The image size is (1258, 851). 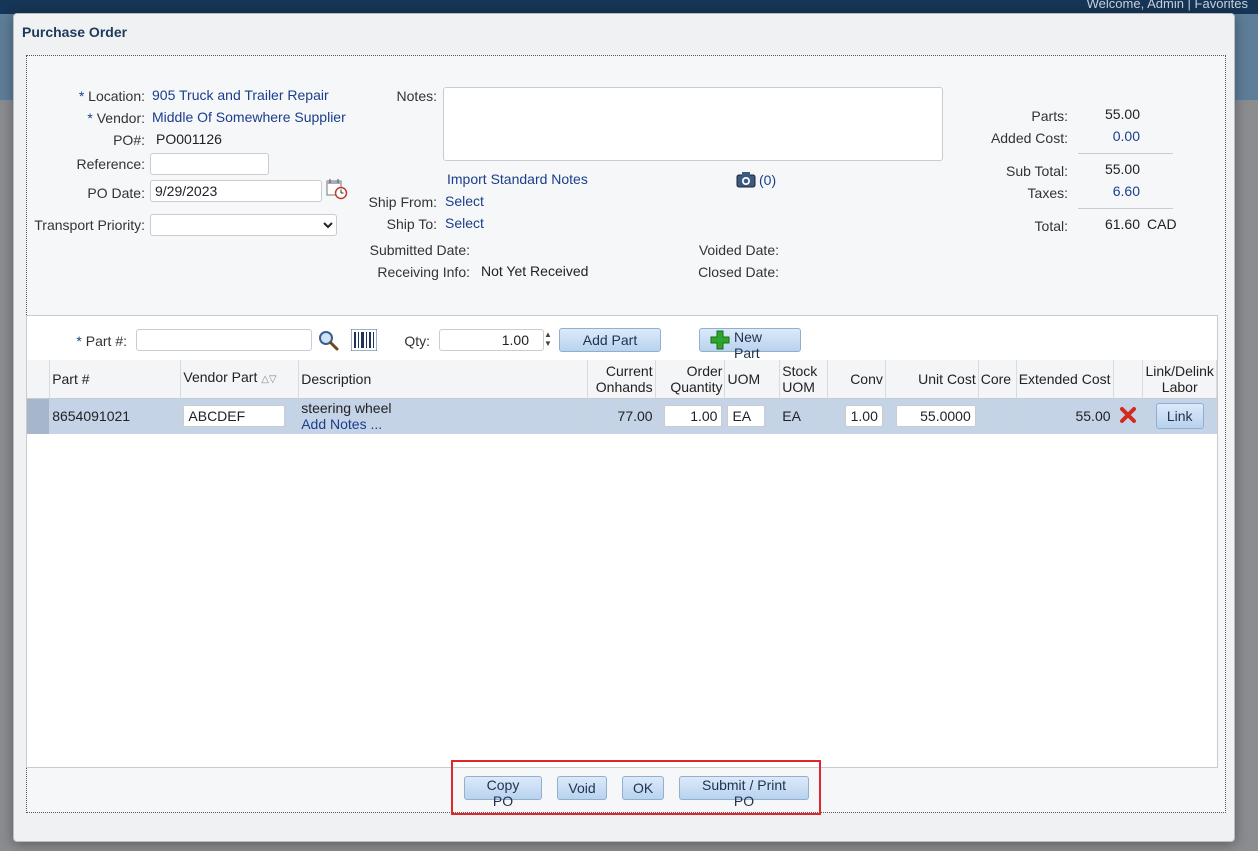 I want to click on unit-cost-input, so click(x=935, y=416).